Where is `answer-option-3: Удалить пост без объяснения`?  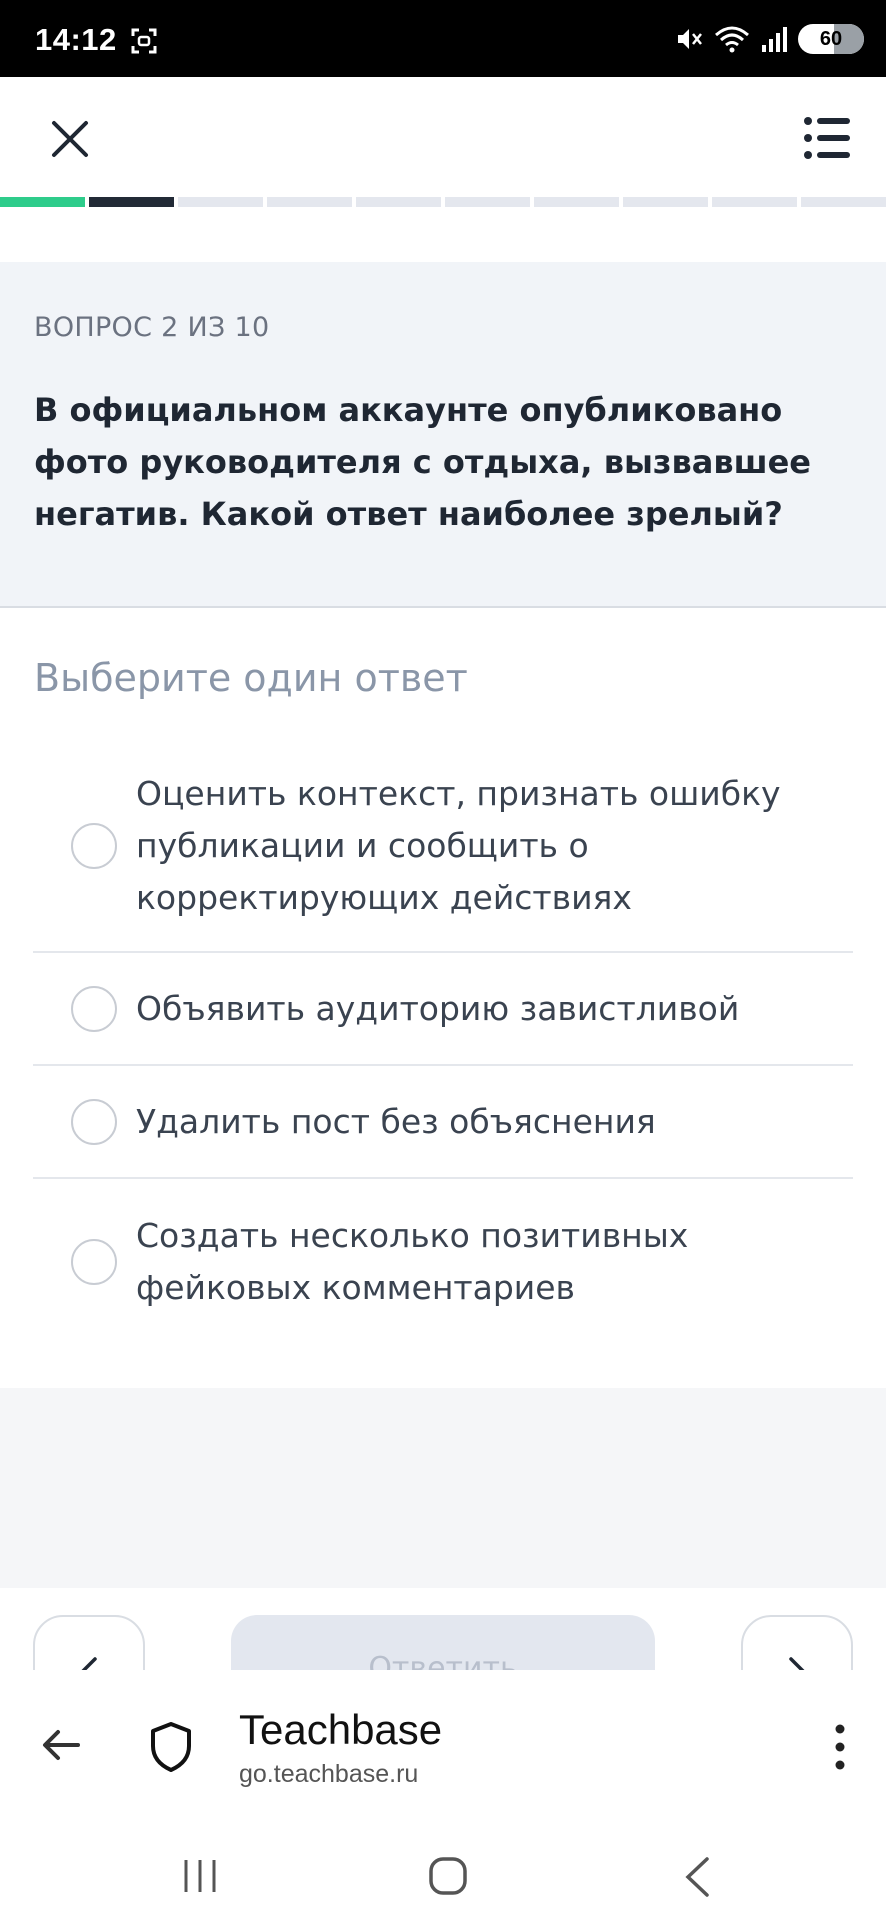
answer-option-3: Удалить пост без объяснения is located at coordinates (443, 1122).